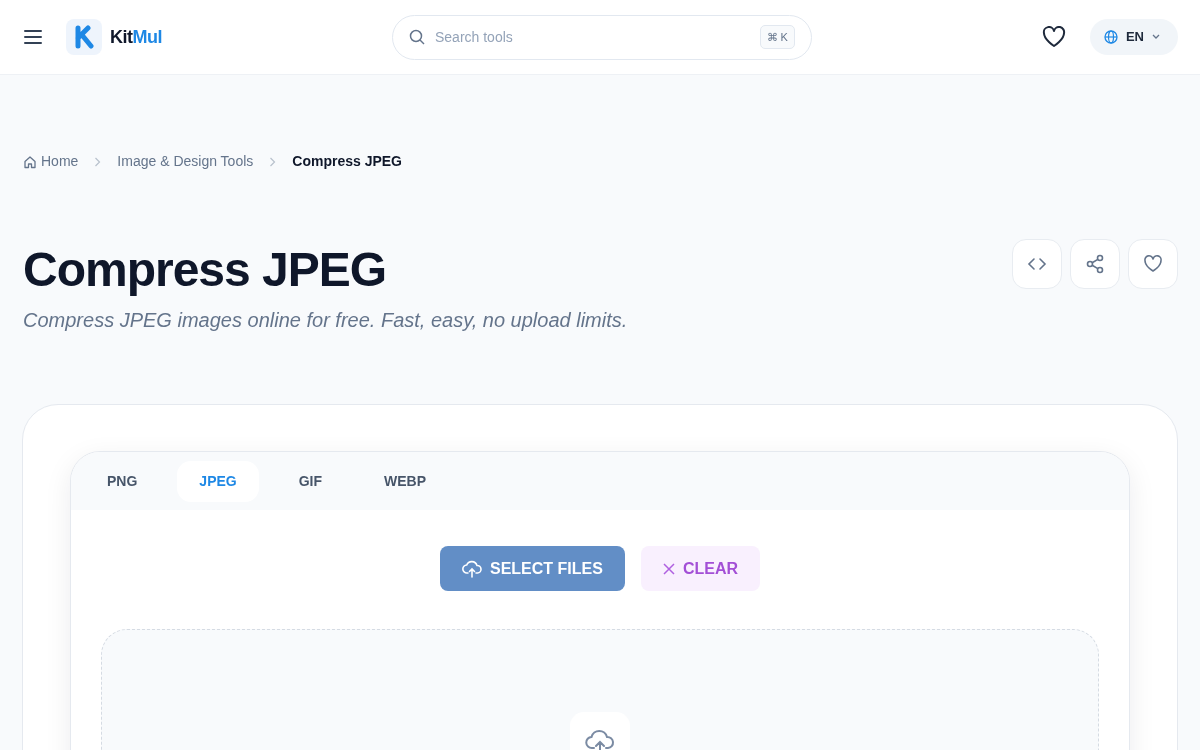 The width and height of the screenshot is (1200, 750). I want to click on cloud-upload-icon, so click(472, 568).